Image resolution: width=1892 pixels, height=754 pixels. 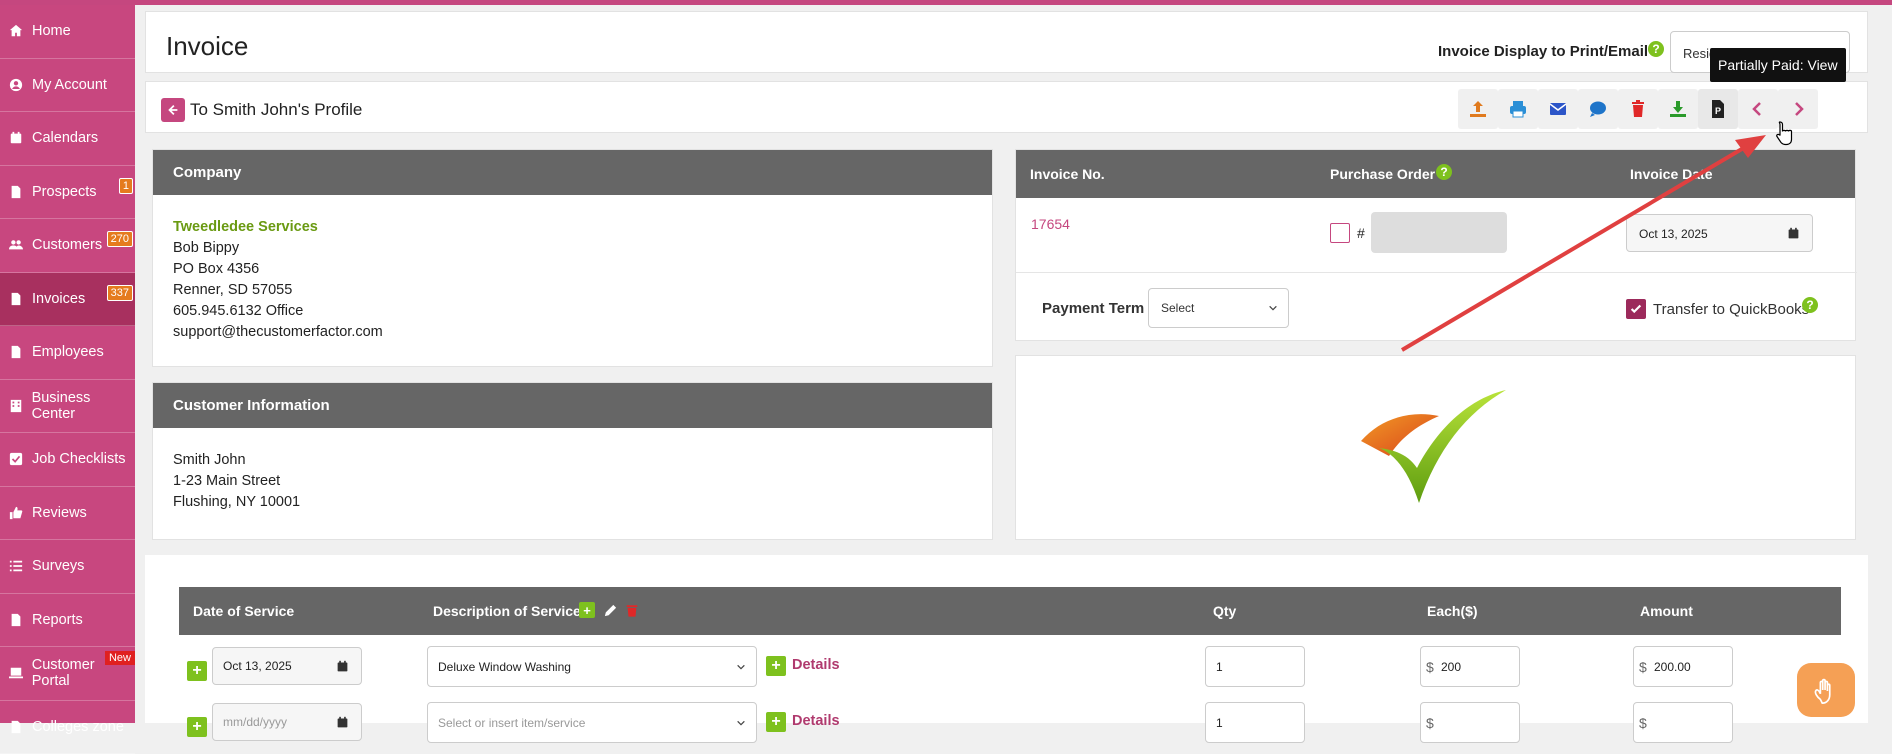 I want to click on page-title: Invoice, so click(x=207, y=46).